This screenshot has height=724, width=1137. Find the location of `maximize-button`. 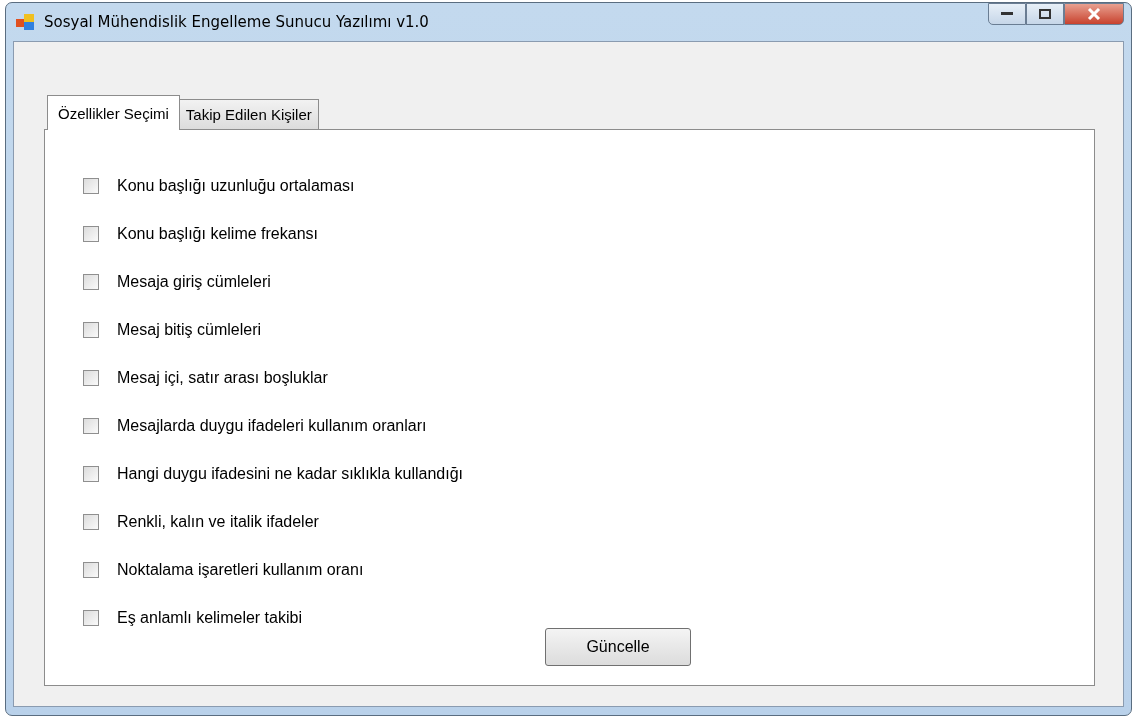

maximize-button is located at coordinates (1045, 14).